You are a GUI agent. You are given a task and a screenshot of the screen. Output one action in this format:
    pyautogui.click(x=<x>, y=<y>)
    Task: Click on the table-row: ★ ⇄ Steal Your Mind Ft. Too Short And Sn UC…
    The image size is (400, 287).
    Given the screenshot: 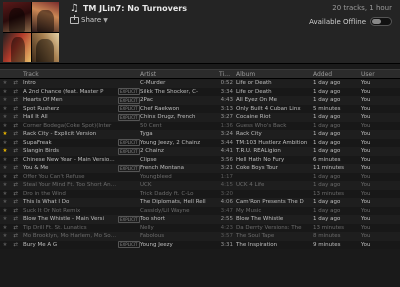 What is the action you would take?
    pyautogui.click(x=200, y=185)
    